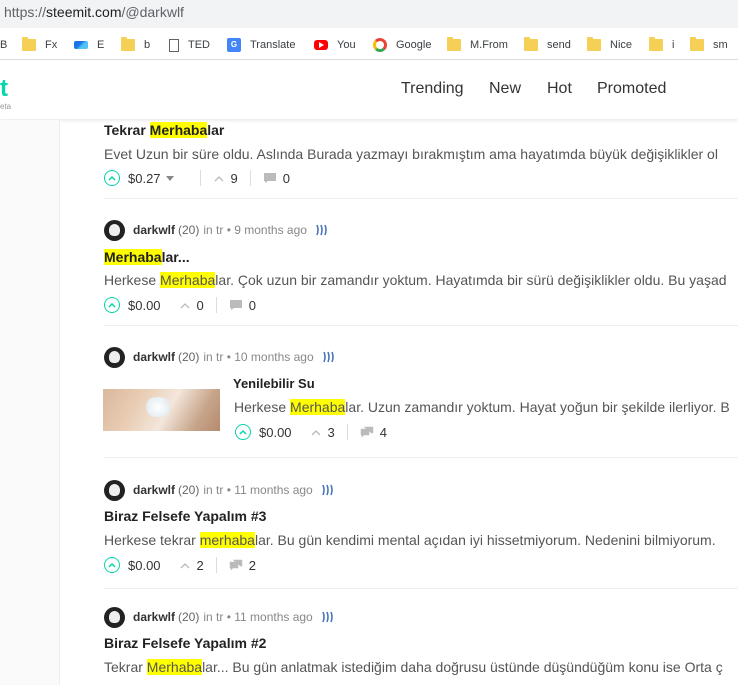  Describe the element at coordinates (432, 89) in the screenshot. I see `nav-trending: Trending` at that location.